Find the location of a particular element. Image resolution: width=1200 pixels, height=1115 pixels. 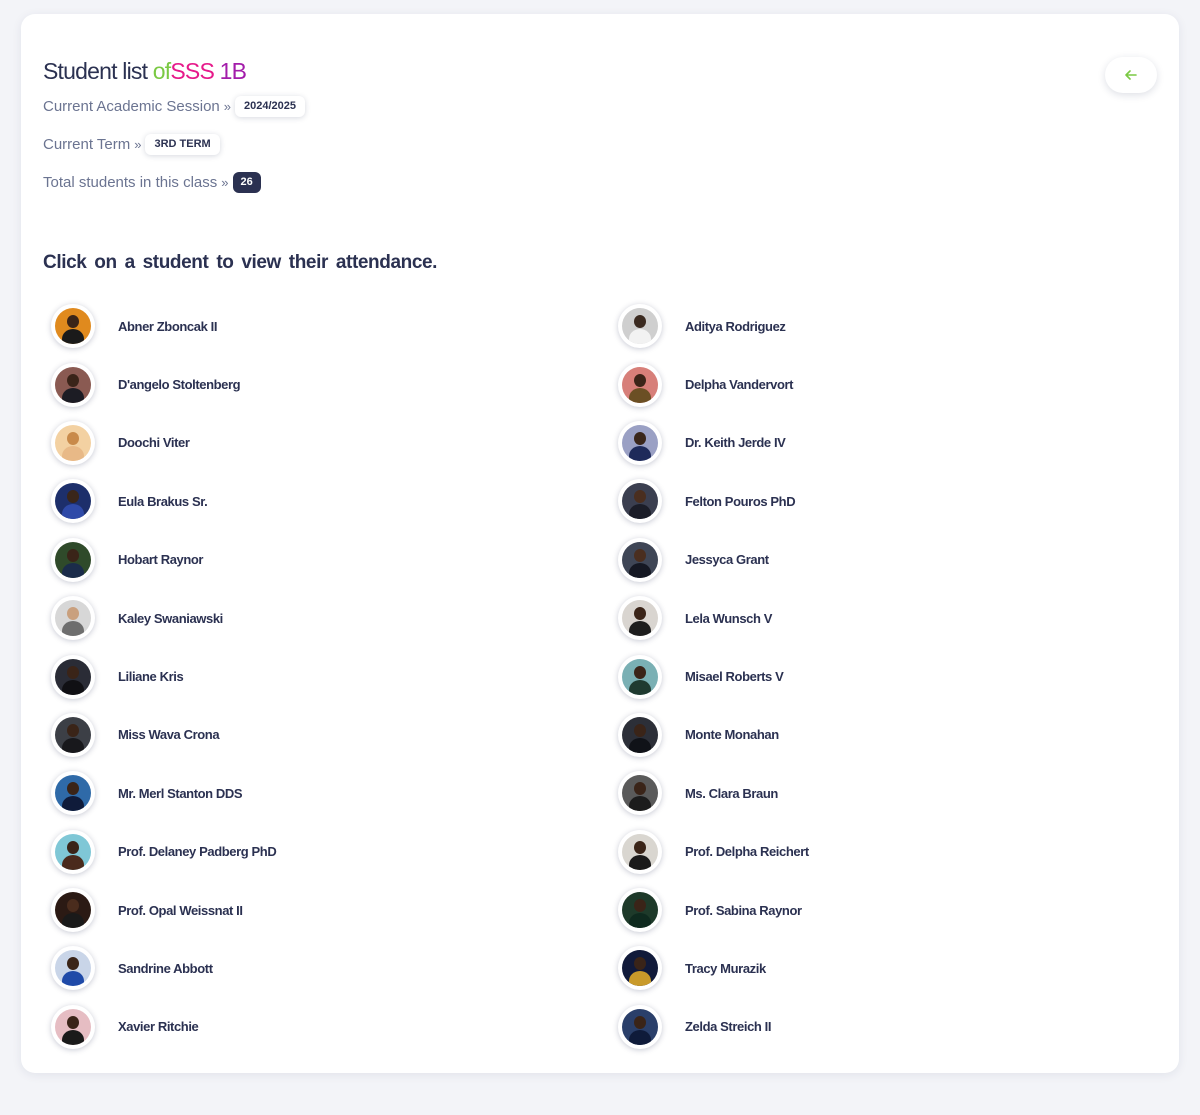

student-name: Ms. Clara Braun is located at coordinates (731, 793).